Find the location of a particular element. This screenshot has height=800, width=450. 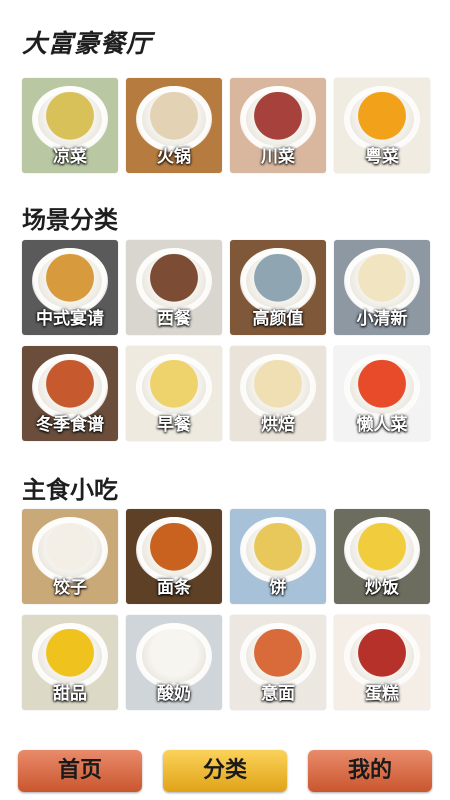

category-tile: 小清新 is located at coordinates (382, 287).